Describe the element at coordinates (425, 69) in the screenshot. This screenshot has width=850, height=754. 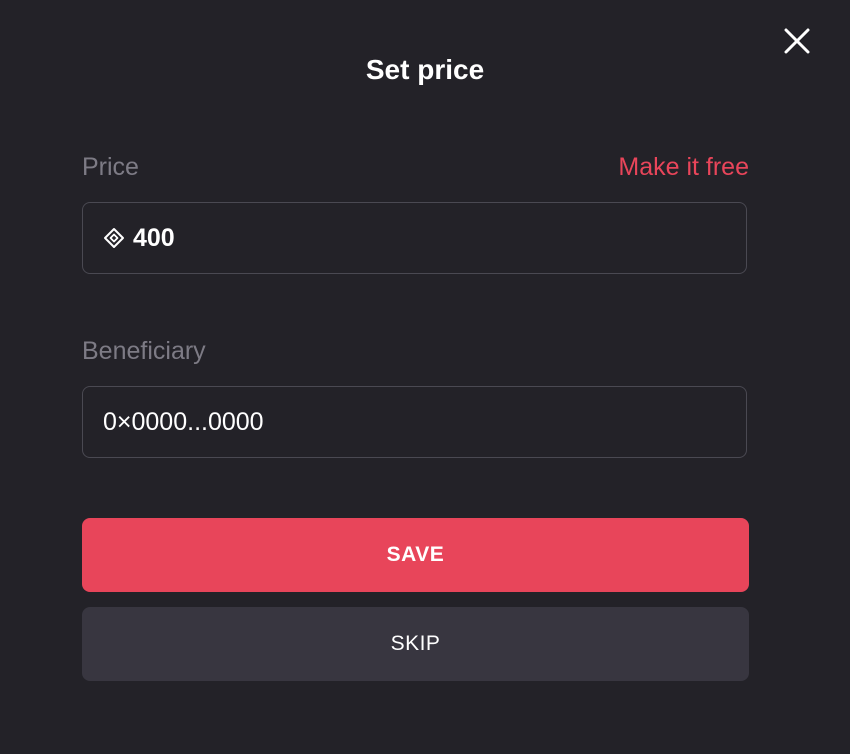
I see `dialog-title: Set price` at that location.